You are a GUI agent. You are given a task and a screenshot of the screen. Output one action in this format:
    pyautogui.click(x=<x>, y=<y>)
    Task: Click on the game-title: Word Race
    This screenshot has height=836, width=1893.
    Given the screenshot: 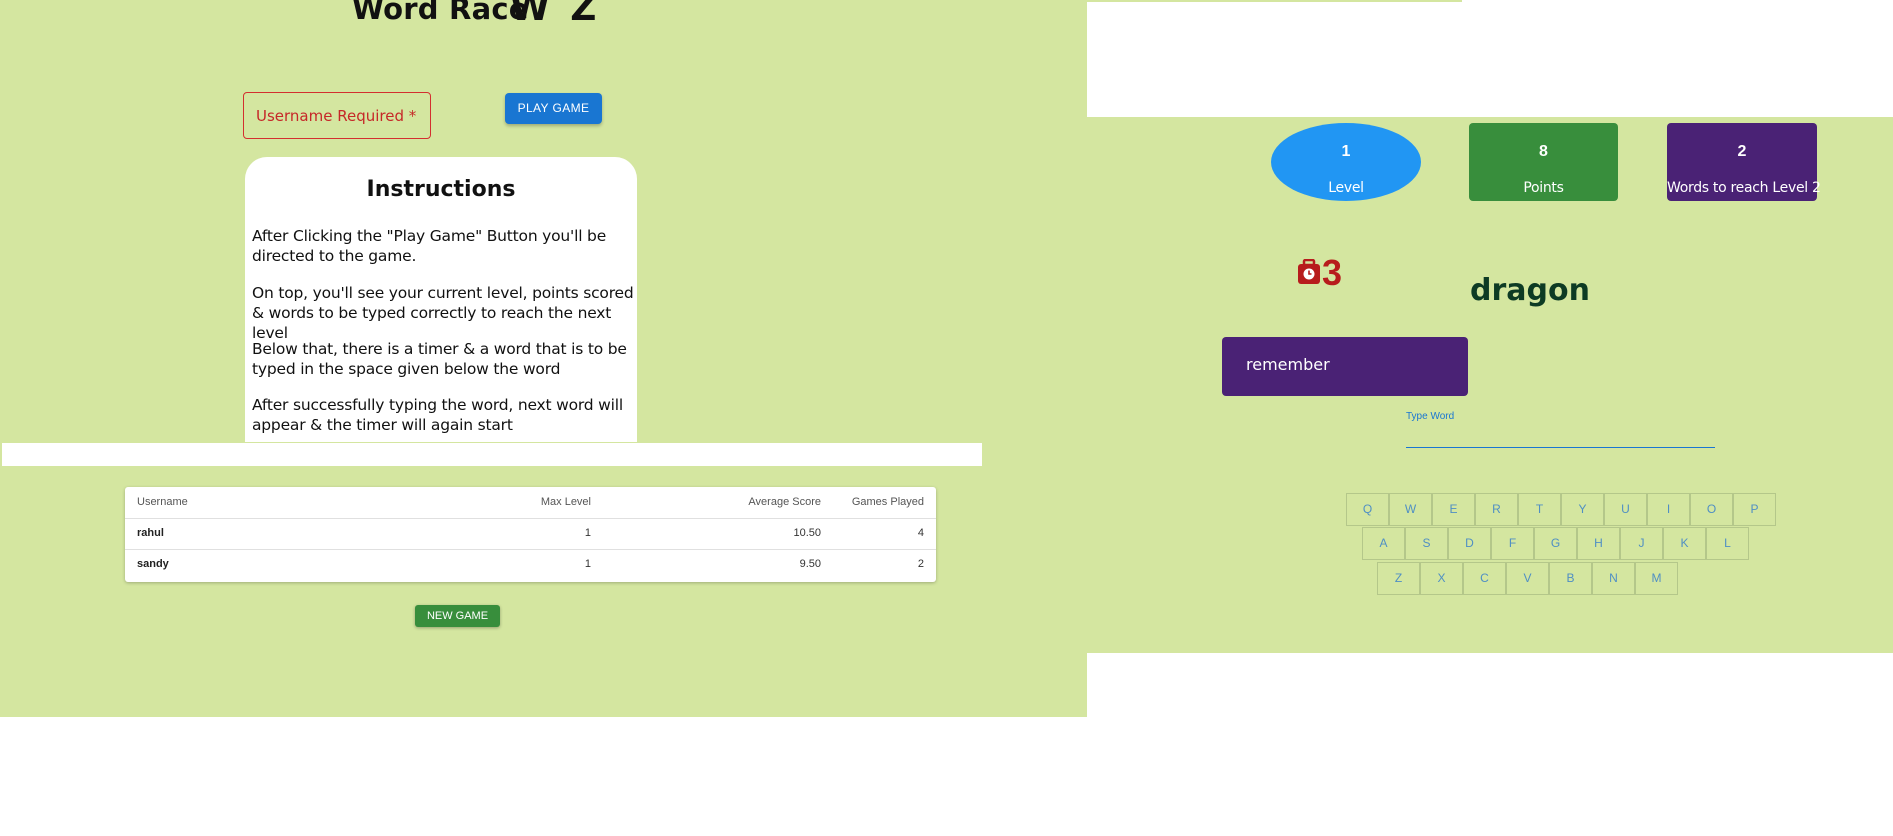 What is the action you would take?
    pyautogui.click(x=440, y=13)
    